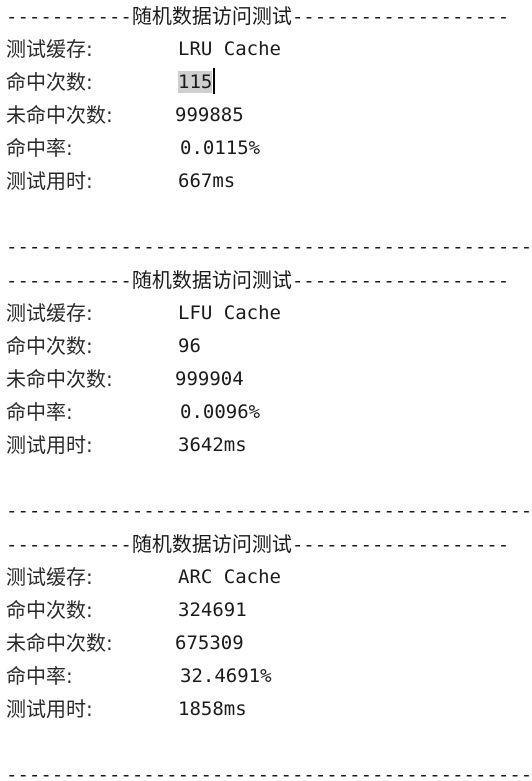  What do you see at coordinates (220, 148) in the screenshot?
I see `rate-value: 0.0115%` at bounding box center [220, 148].